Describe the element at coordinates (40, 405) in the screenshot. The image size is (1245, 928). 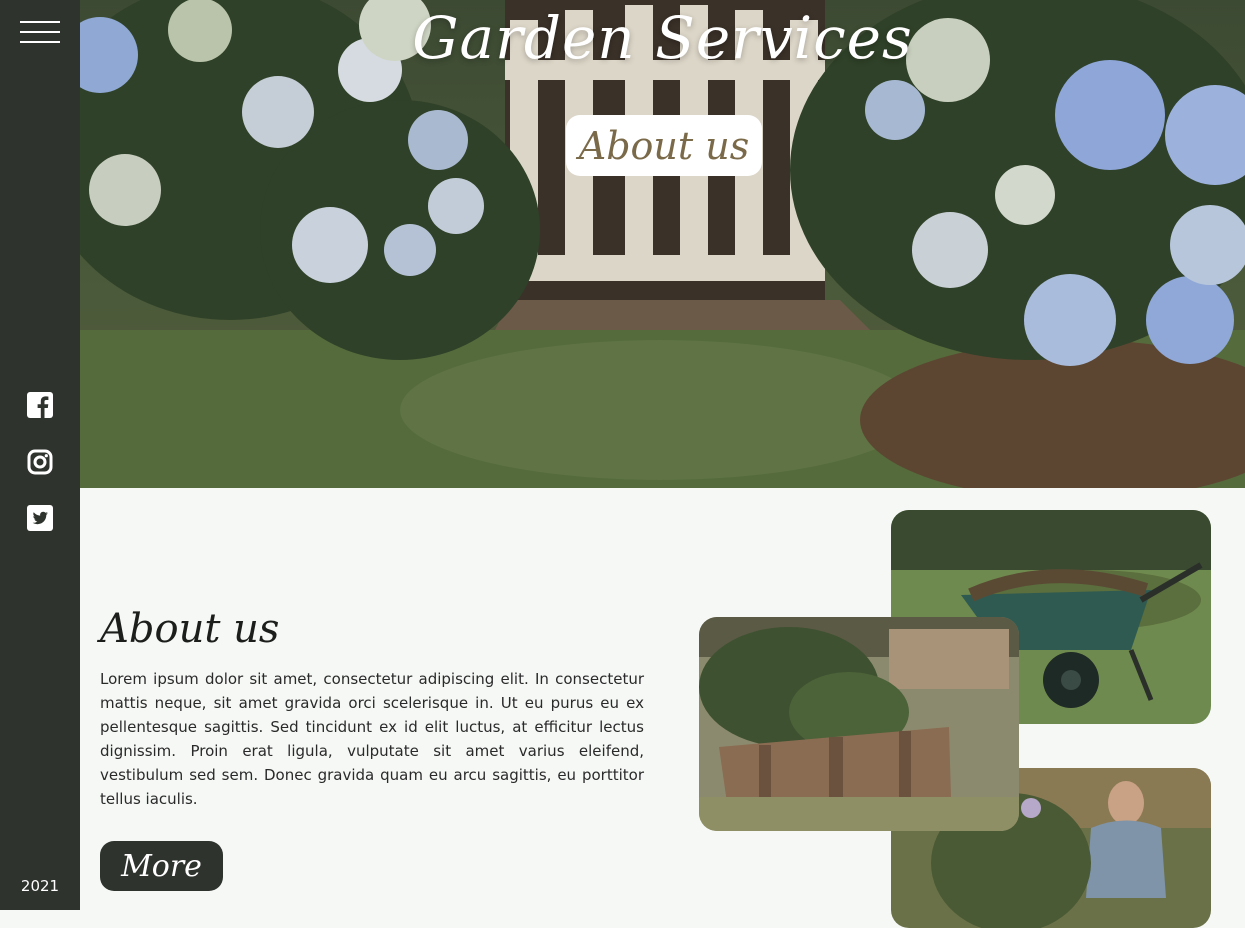
I see `facebook-icon` at that location.